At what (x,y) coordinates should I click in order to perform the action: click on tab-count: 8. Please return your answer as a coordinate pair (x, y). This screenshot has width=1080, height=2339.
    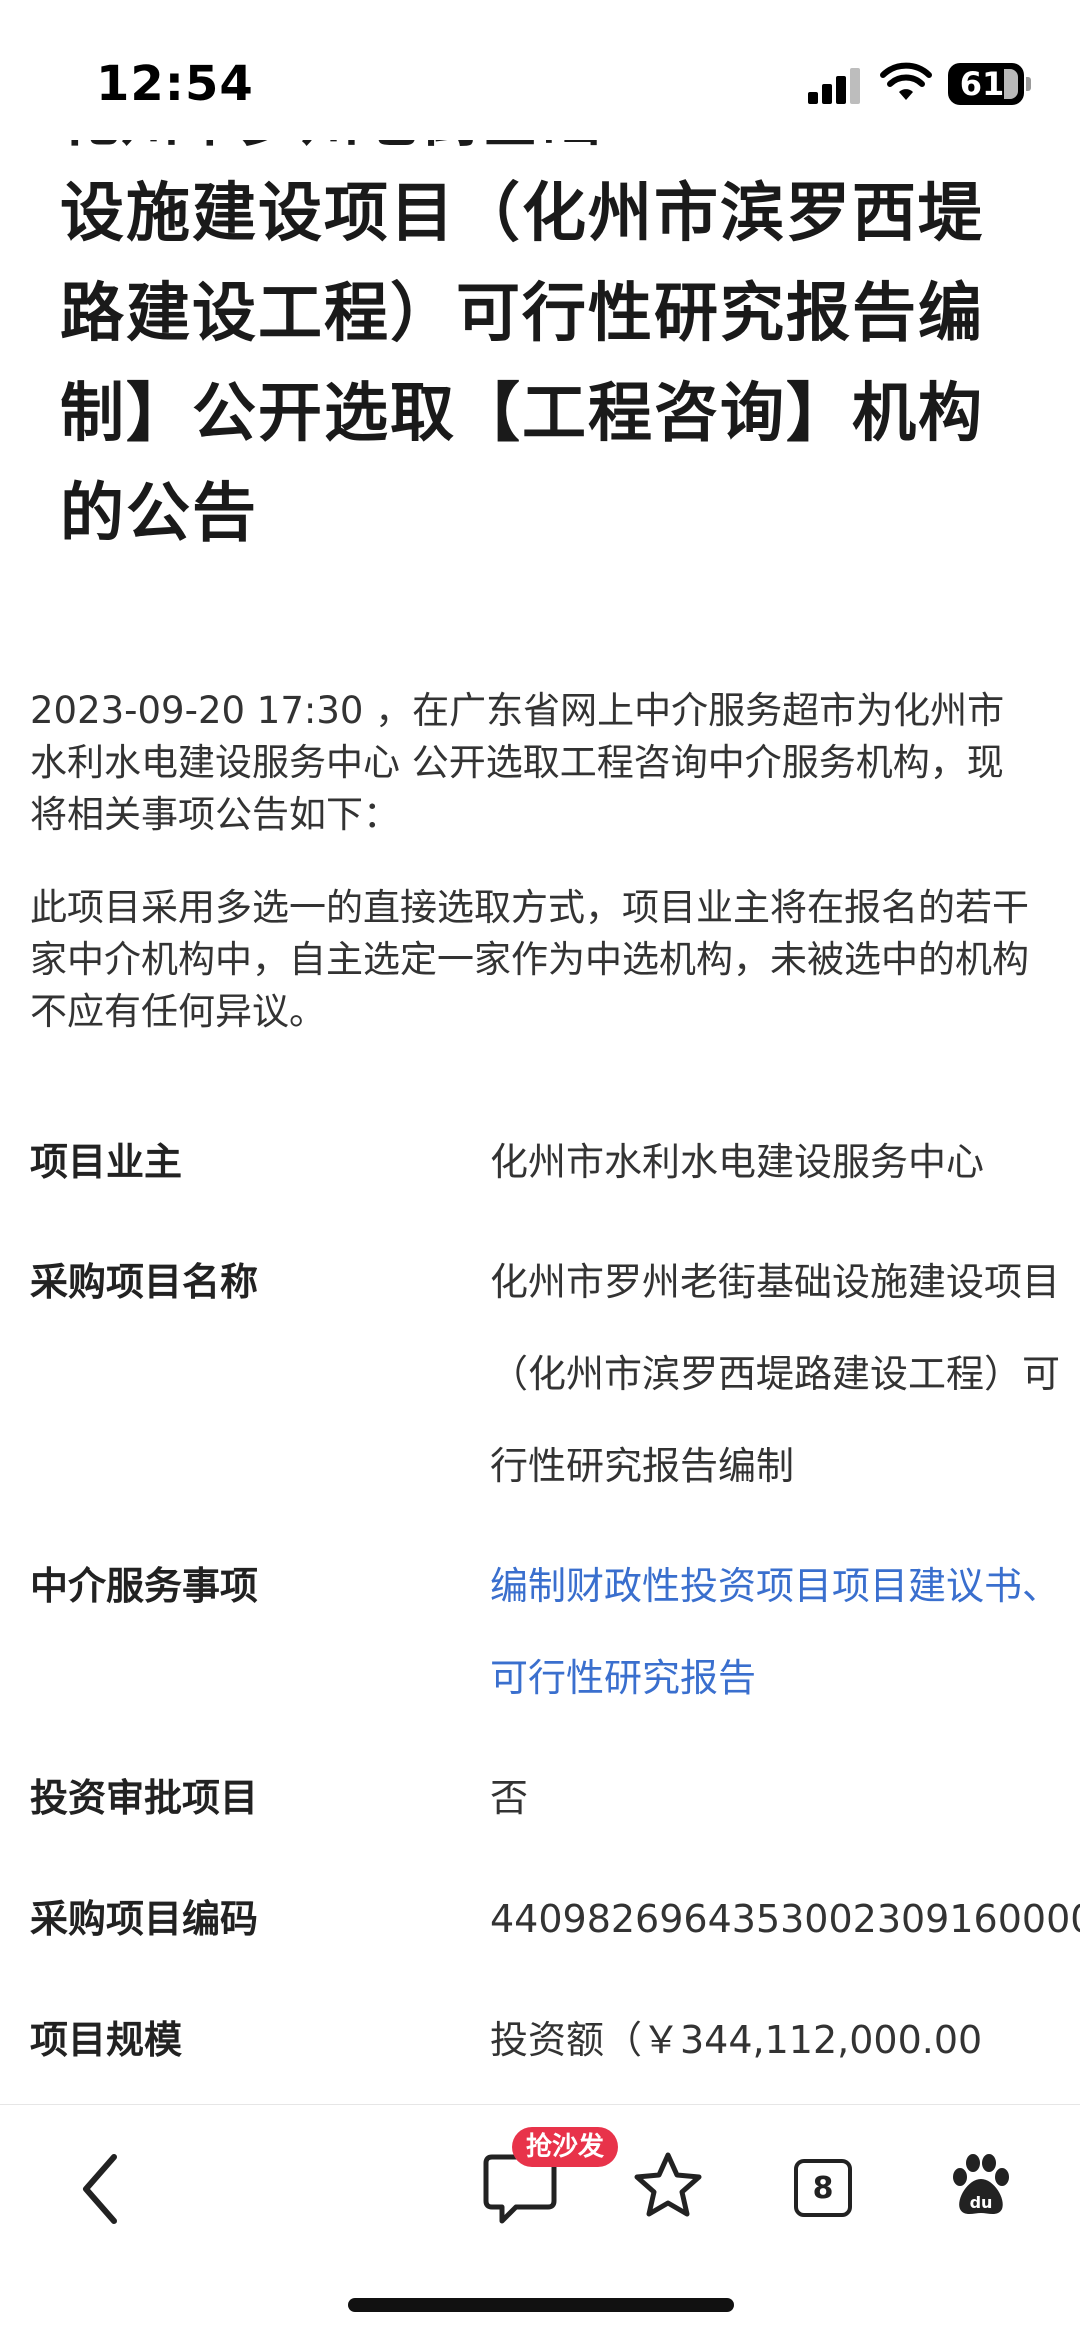
    Looking at the image, I should click on (823, 2188).